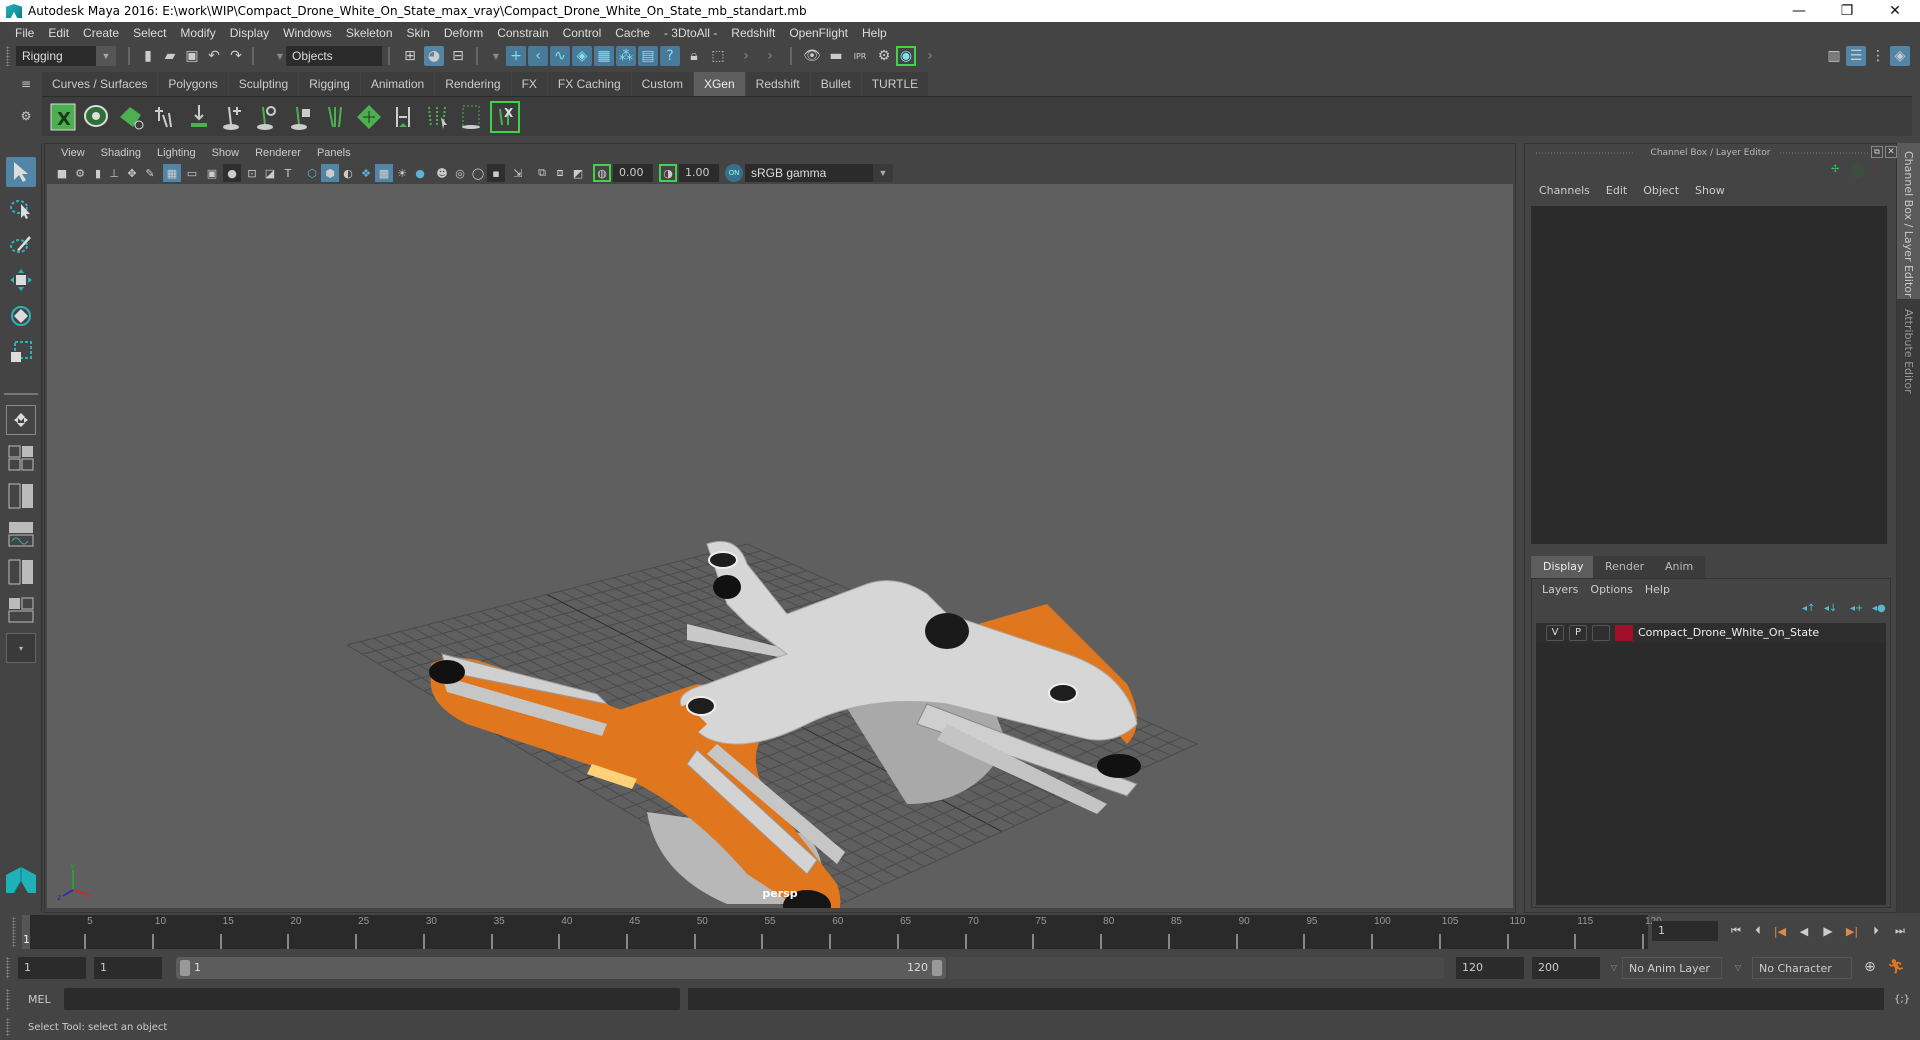  I want to click on shelf-tab-turtle: TURTLE, so click(895, 84).